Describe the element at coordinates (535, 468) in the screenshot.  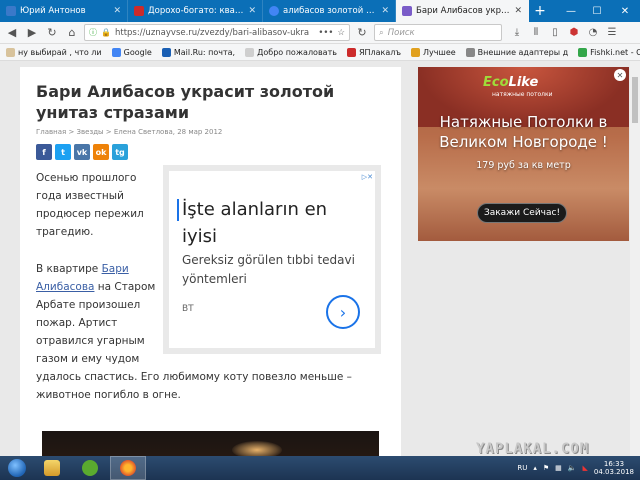
I see `show-hidden-icons-icon: ▴` at that location.